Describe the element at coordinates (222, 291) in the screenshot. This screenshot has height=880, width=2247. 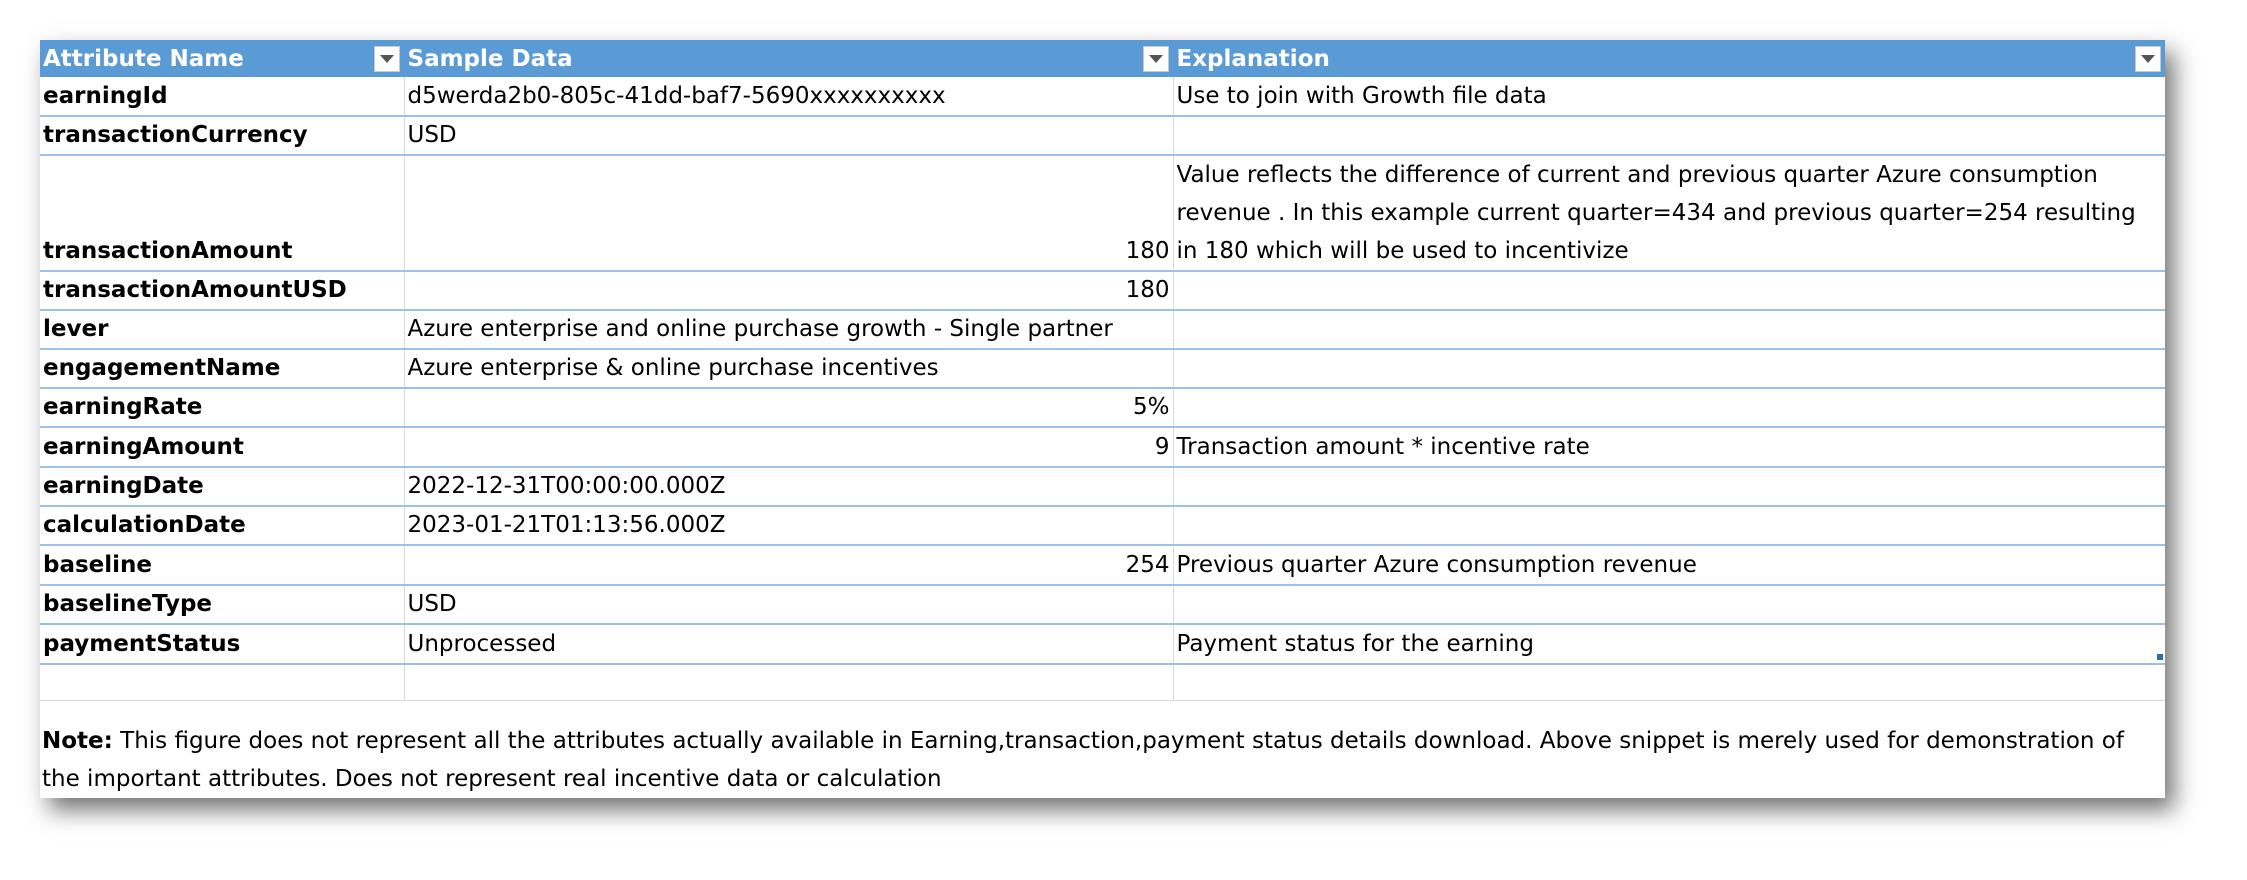
I see `cell-attribute: transactionAmountUSD` at that location.